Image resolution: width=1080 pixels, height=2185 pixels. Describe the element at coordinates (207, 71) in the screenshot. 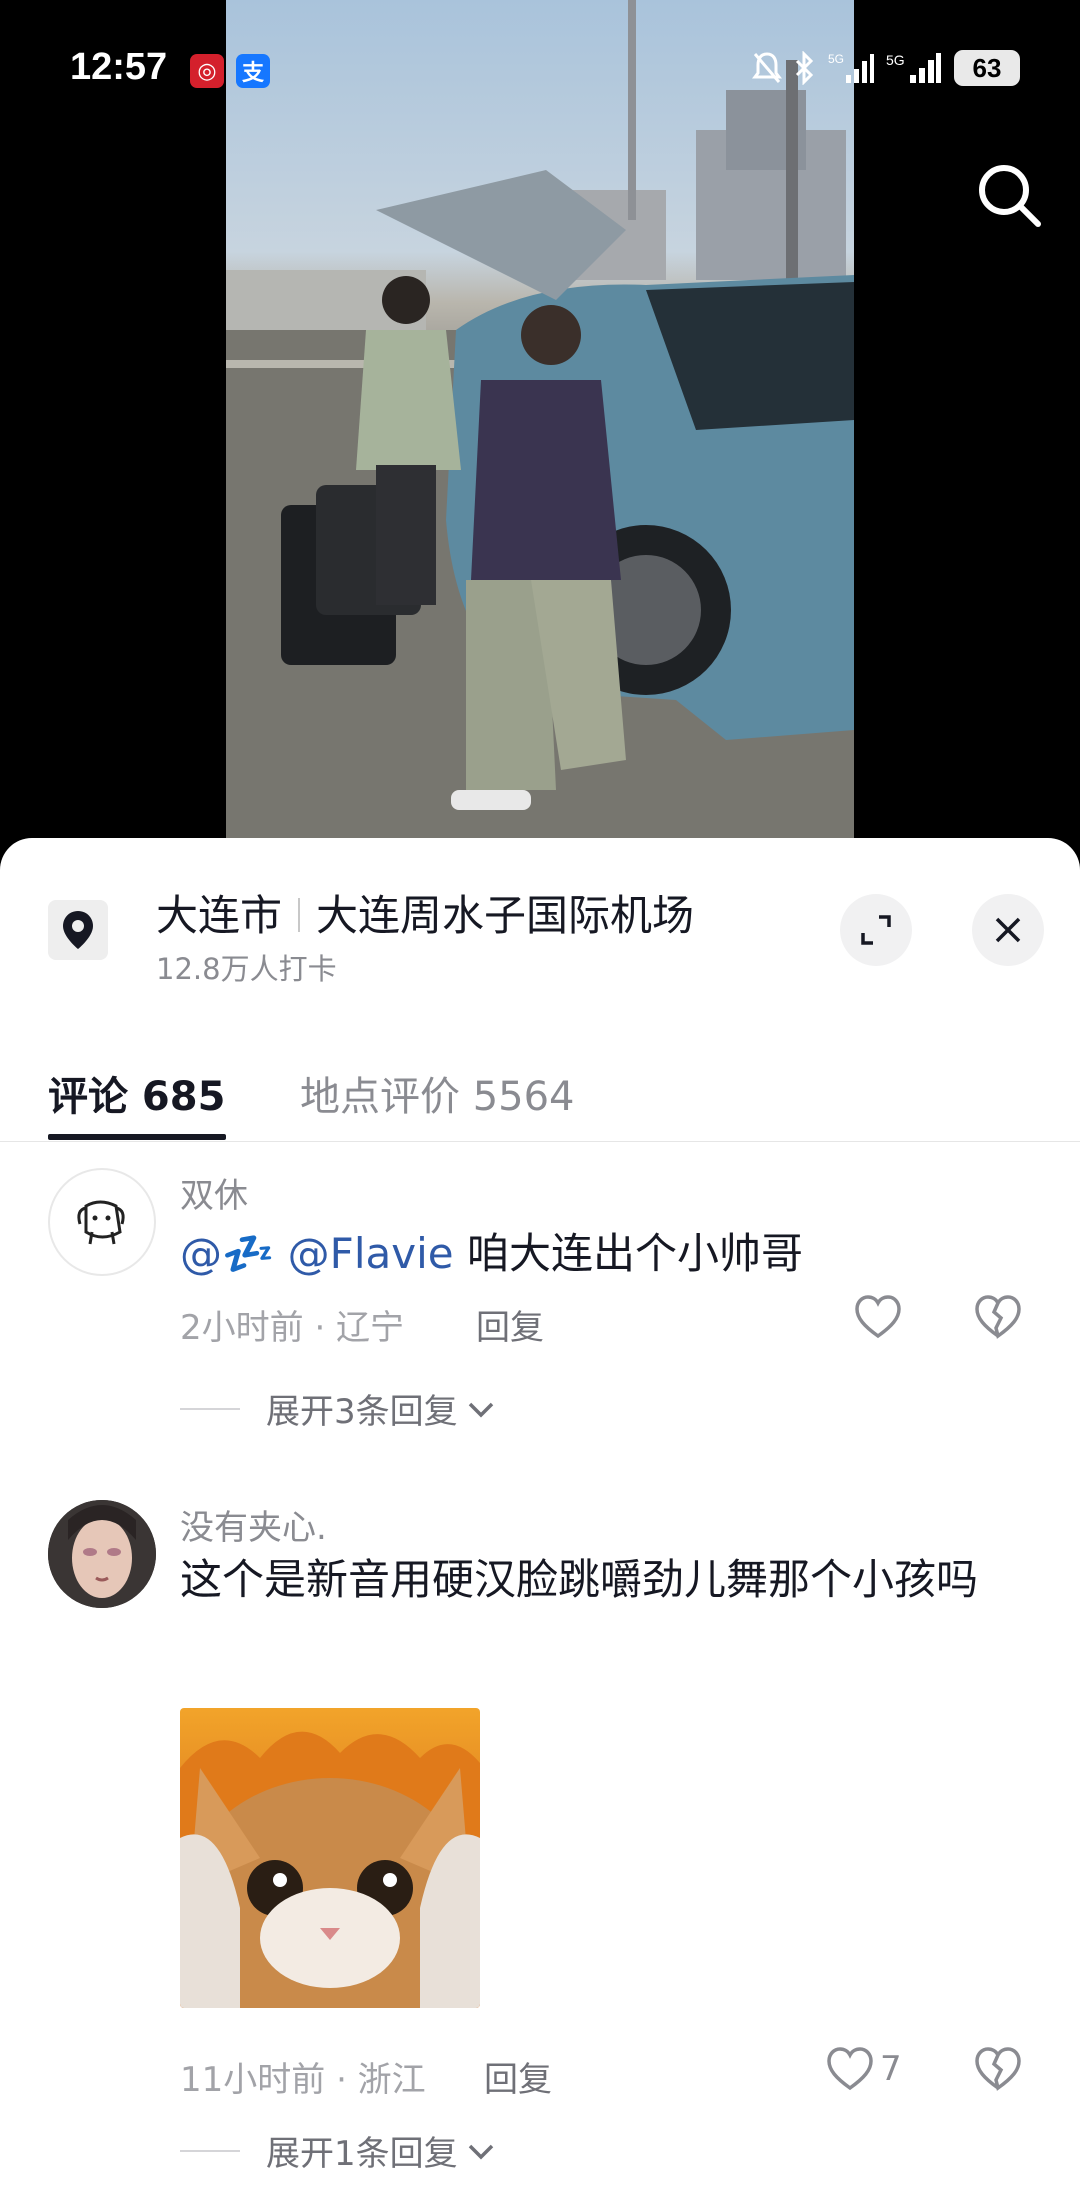

I see `bank-app-icon: ◎` at that location.